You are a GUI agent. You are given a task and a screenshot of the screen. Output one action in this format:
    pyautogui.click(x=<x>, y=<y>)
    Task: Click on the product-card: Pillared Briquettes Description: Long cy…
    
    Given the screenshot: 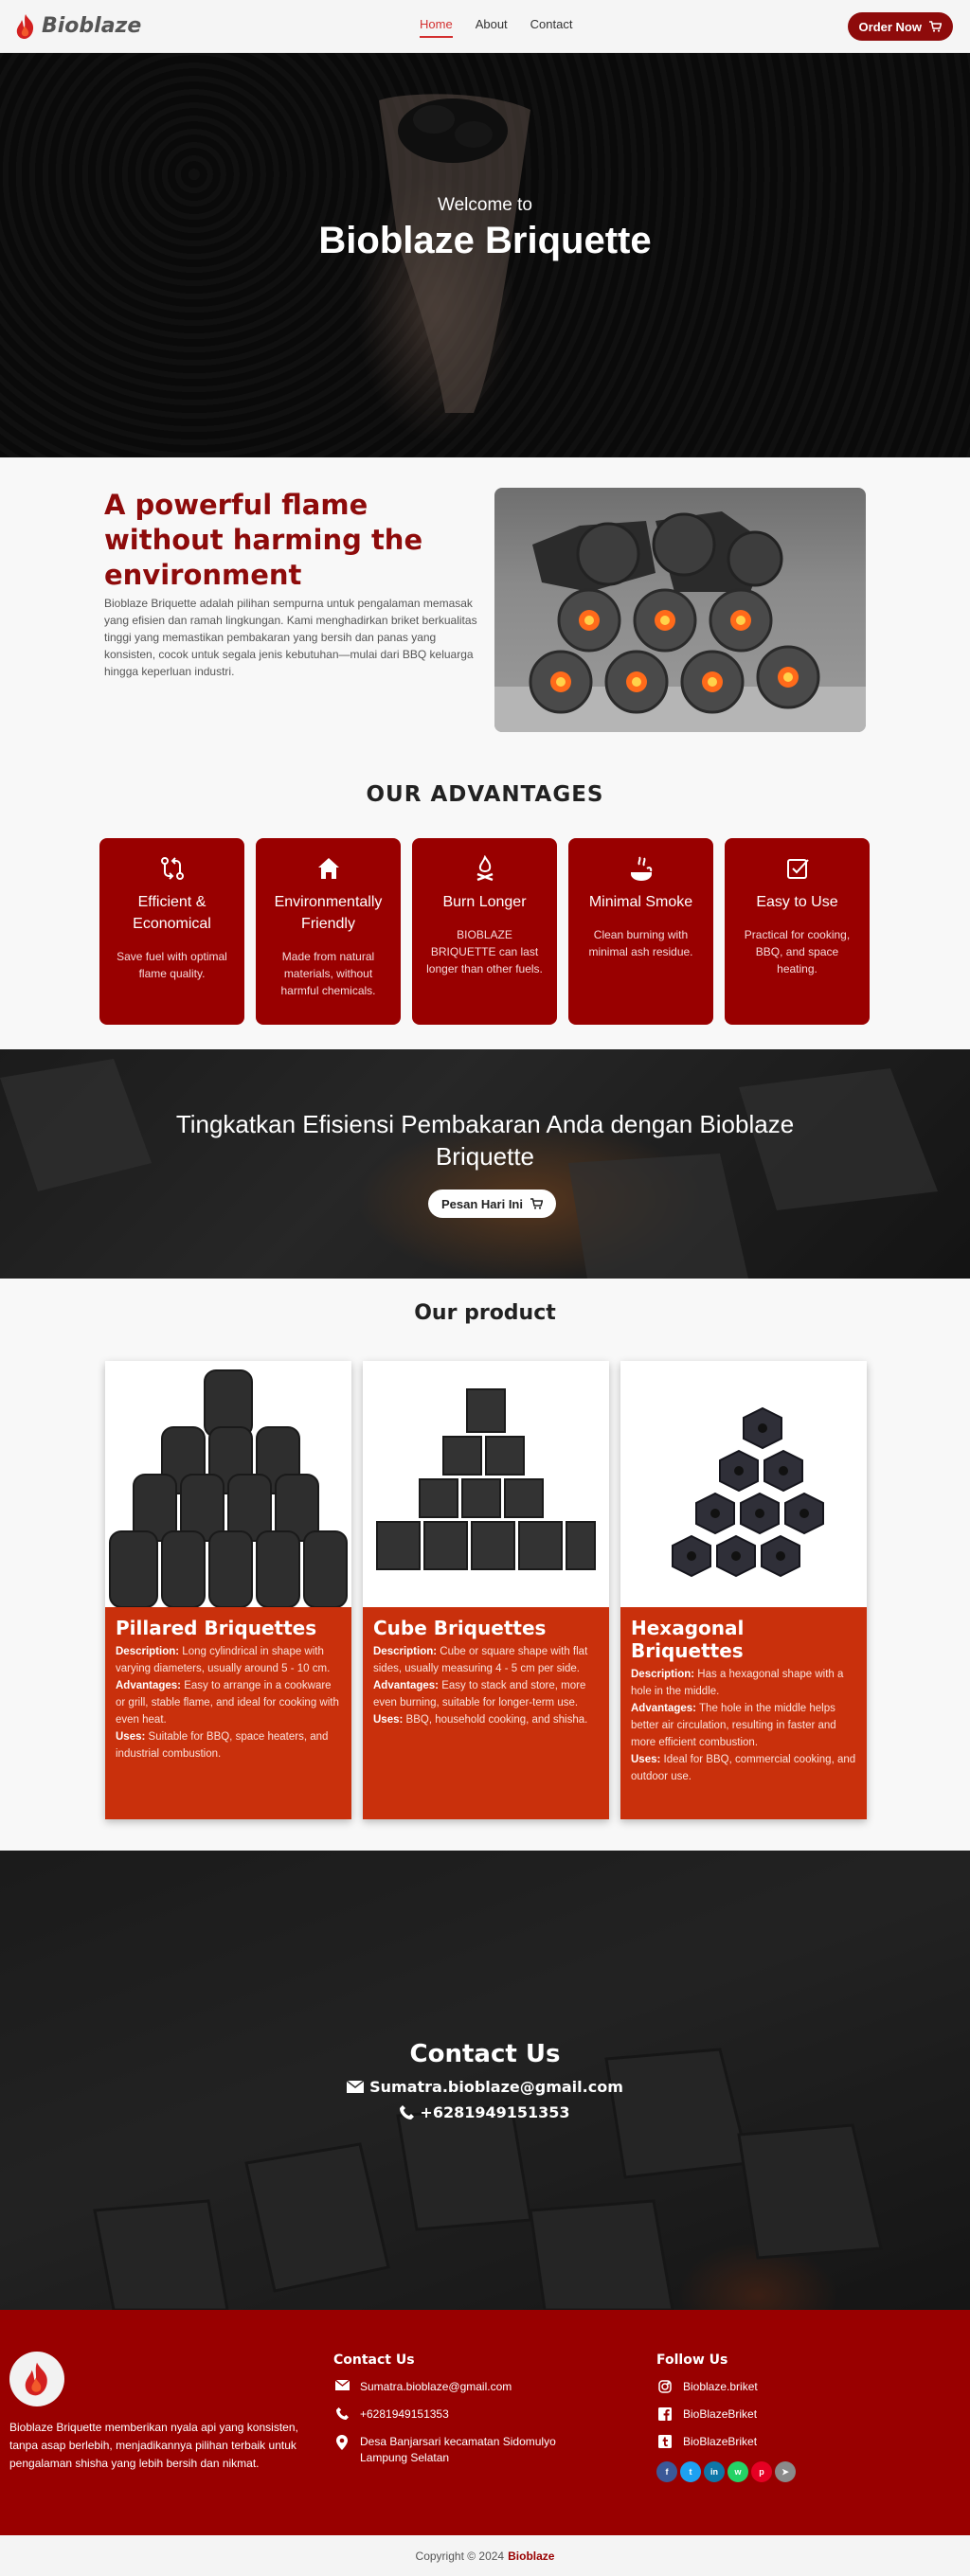 What is the action you would take?
    pyautogui.click(x=228, y=1590)
    